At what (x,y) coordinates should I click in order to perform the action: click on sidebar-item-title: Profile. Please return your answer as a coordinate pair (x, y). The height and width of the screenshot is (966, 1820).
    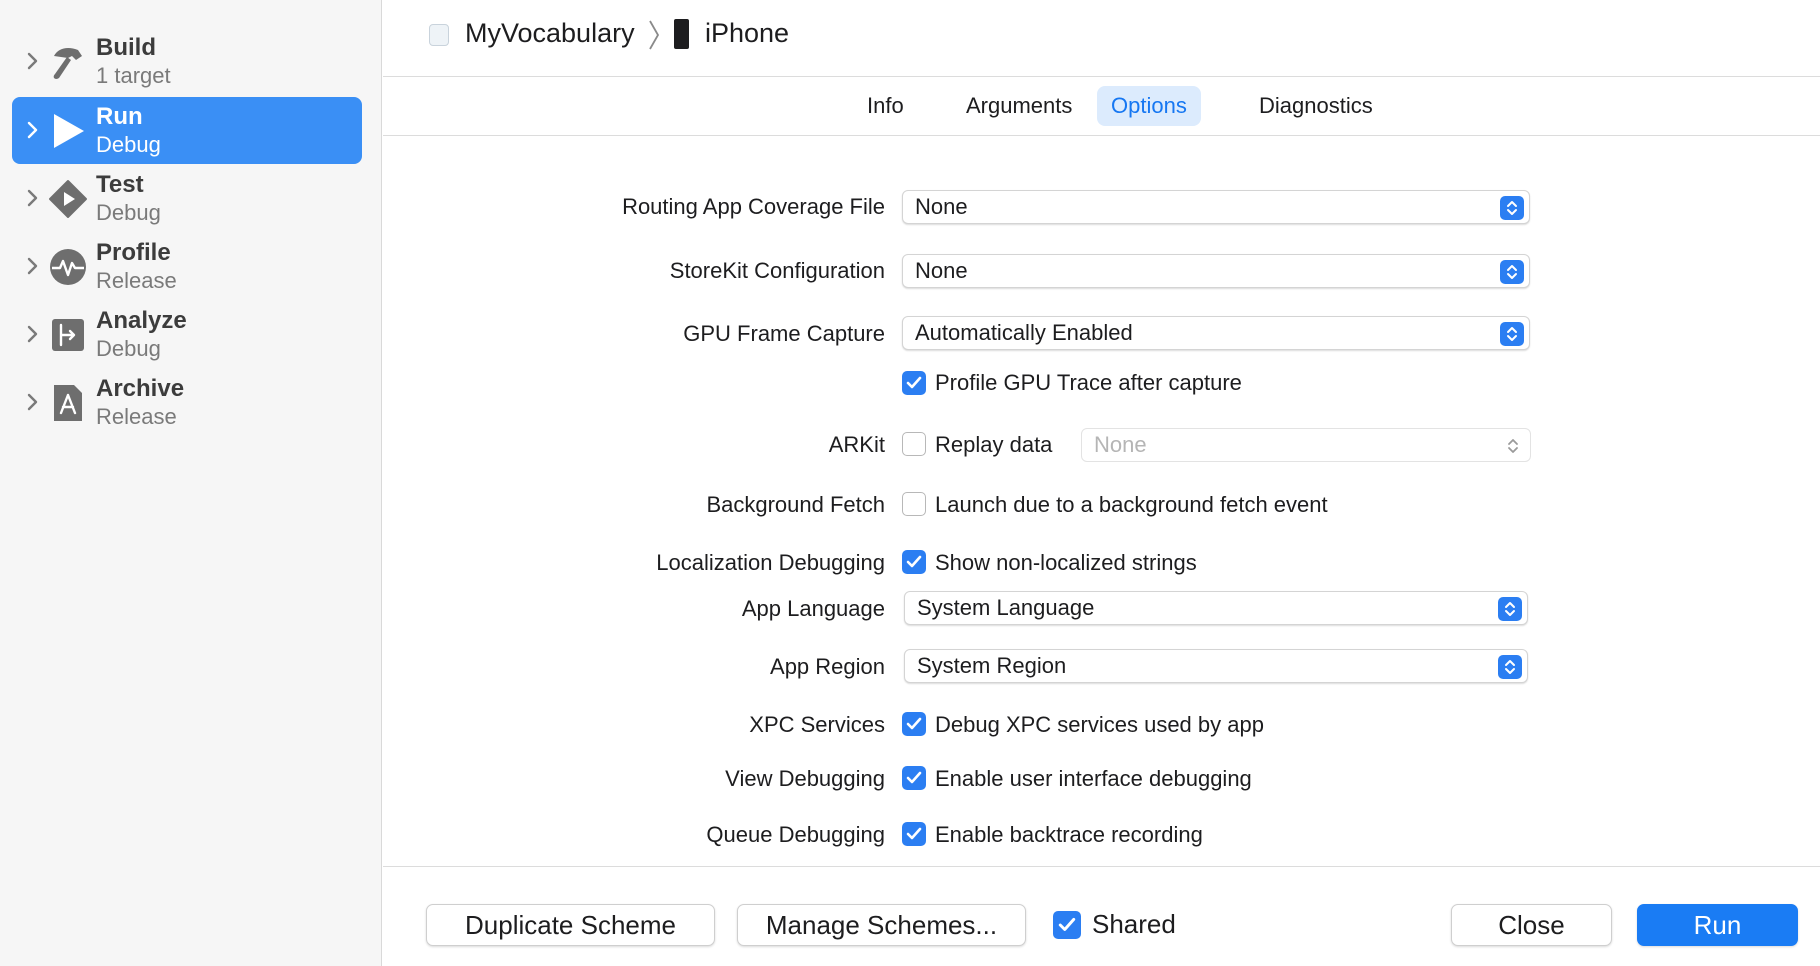
    Looking at the image, I should click on (133, 252).